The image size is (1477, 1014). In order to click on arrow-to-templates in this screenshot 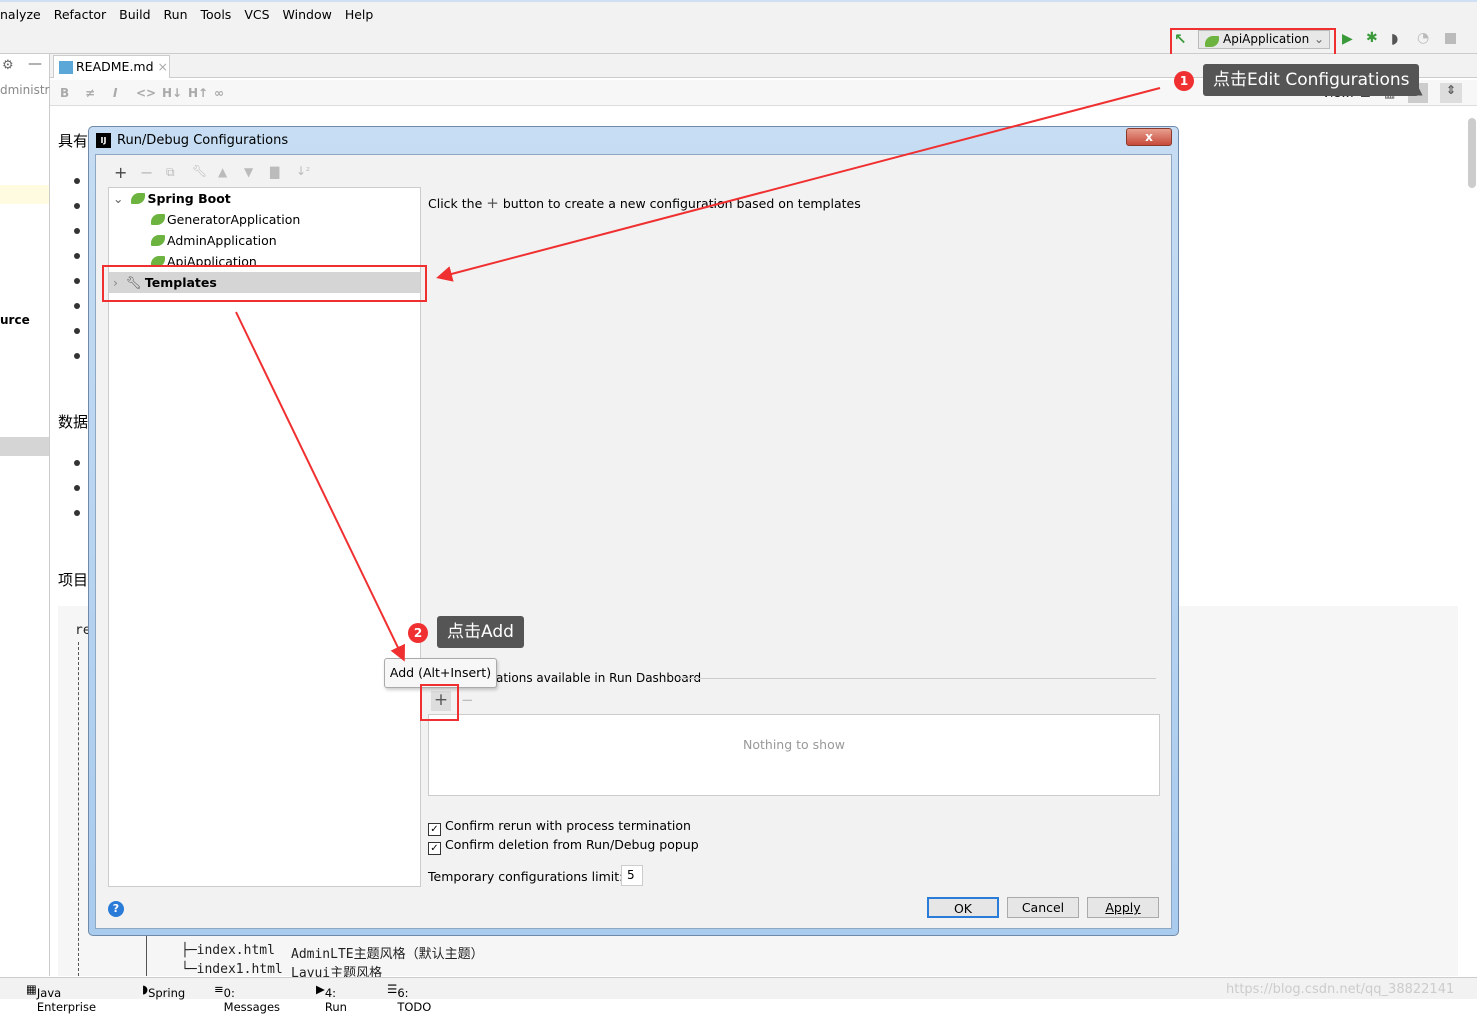, I will do `click(798, 184)`.